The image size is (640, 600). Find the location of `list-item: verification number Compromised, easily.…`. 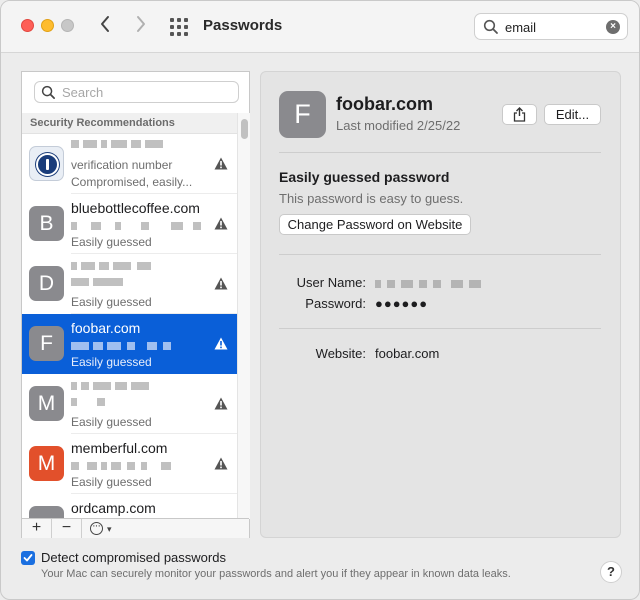

list-item: verification number Compromised, easily.… is located at coordinates (129, 164).